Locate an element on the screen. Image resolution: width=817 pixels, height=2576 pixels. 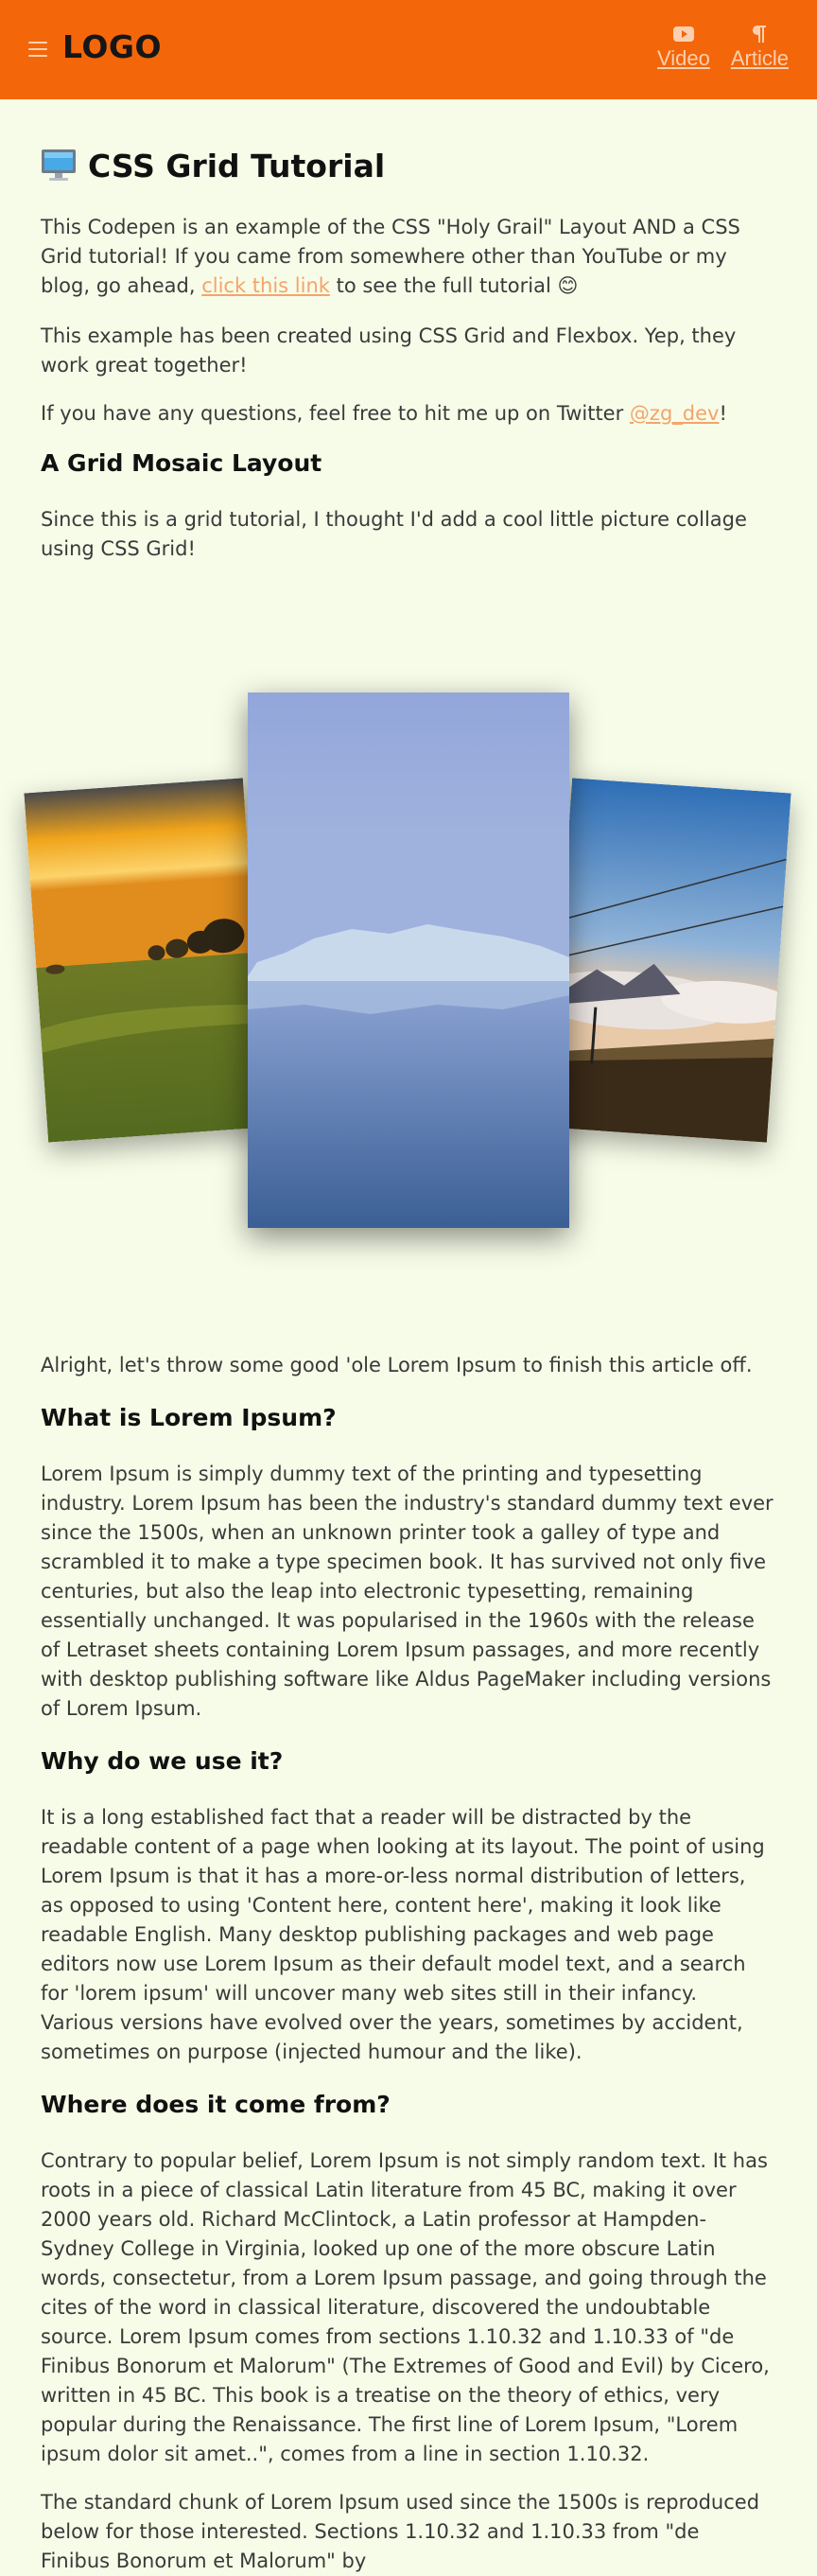
section-heading: Where does it come from? is located at coordinates (216, 2104).